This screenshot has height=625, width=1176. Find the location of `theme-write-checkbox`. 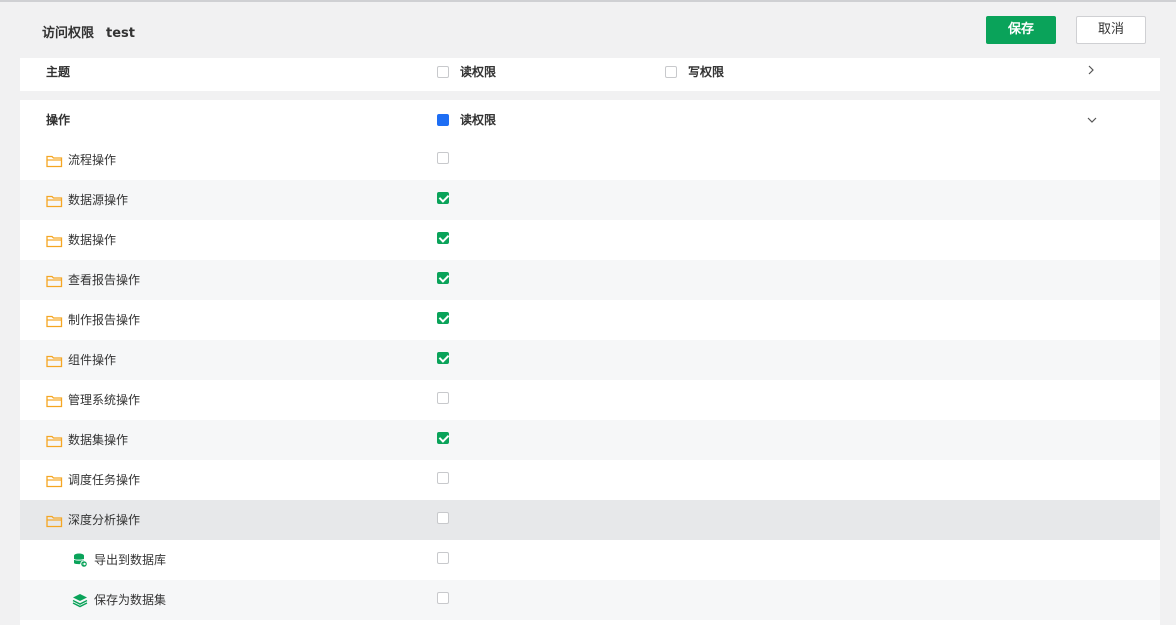

theme-write-checkbox is located at coordinates (671, 72).